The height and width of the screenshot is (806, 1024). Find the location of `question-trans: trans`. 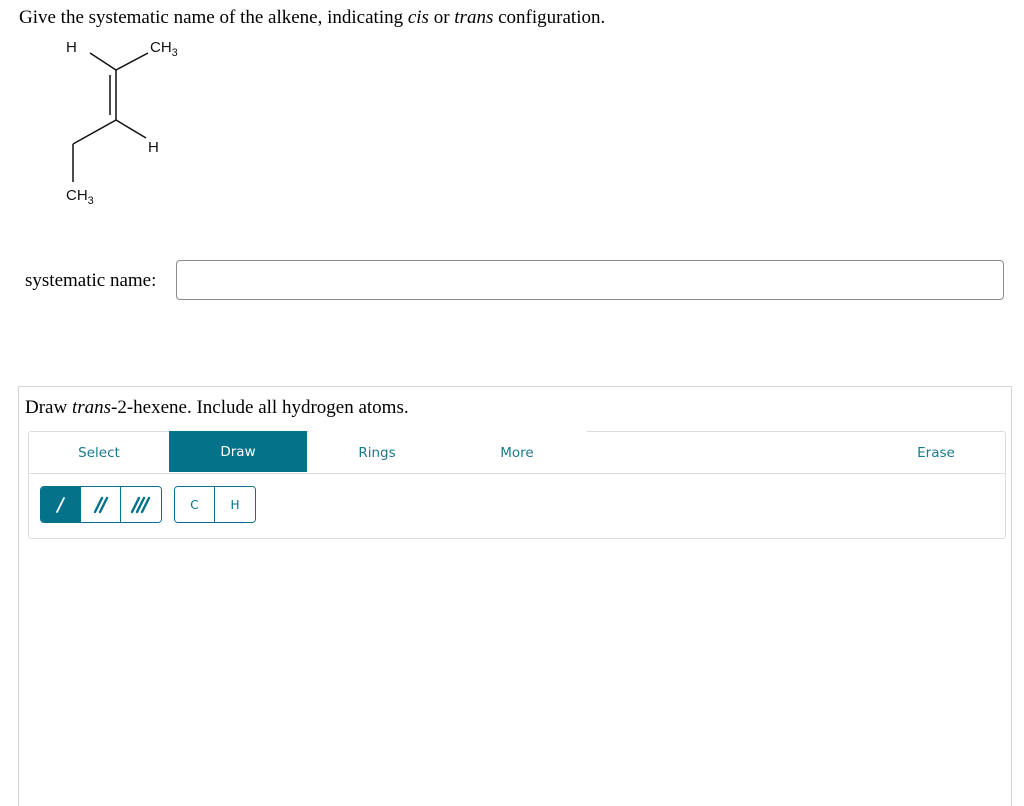

question-trans: trans is located at coordinates (474, 17).